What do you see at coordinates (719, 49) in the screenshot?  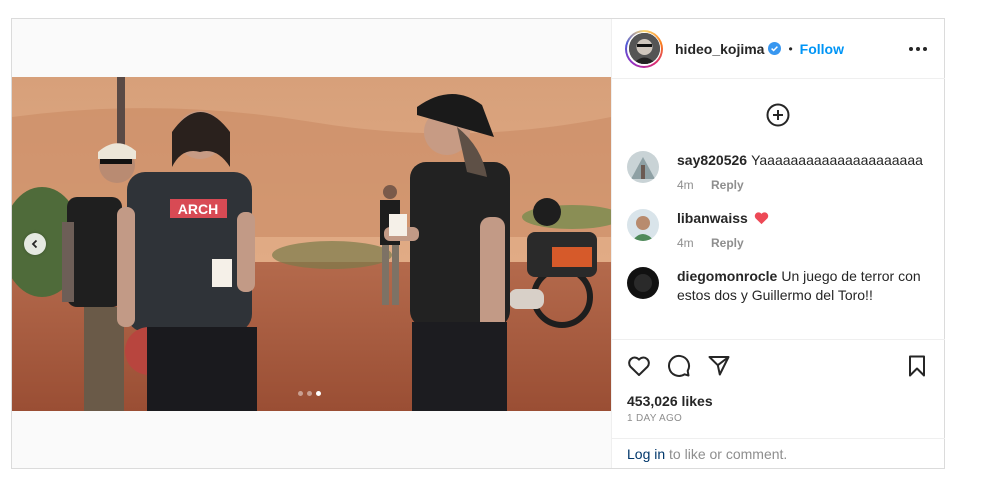 I see `post-username: hideo_kojima` at bounding box center [719, 49].